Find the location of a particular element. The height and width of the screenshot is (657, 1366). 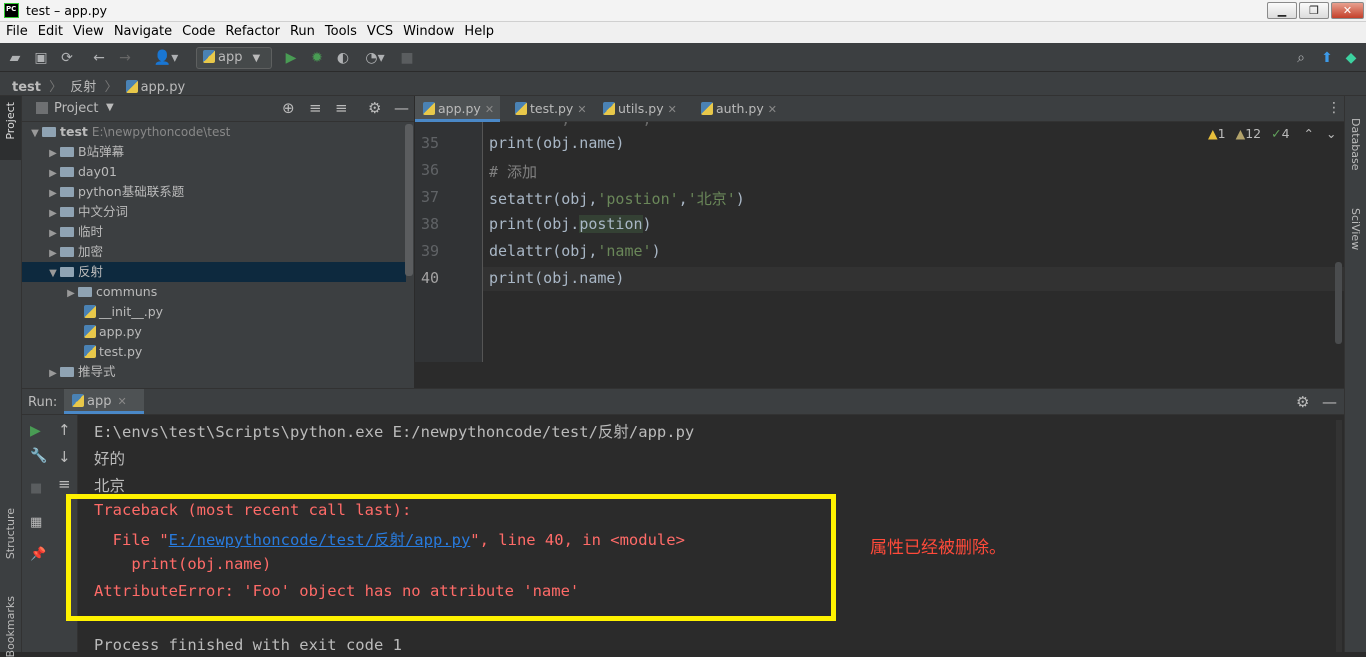

menu-view: View is located at coordinates (87, 32).